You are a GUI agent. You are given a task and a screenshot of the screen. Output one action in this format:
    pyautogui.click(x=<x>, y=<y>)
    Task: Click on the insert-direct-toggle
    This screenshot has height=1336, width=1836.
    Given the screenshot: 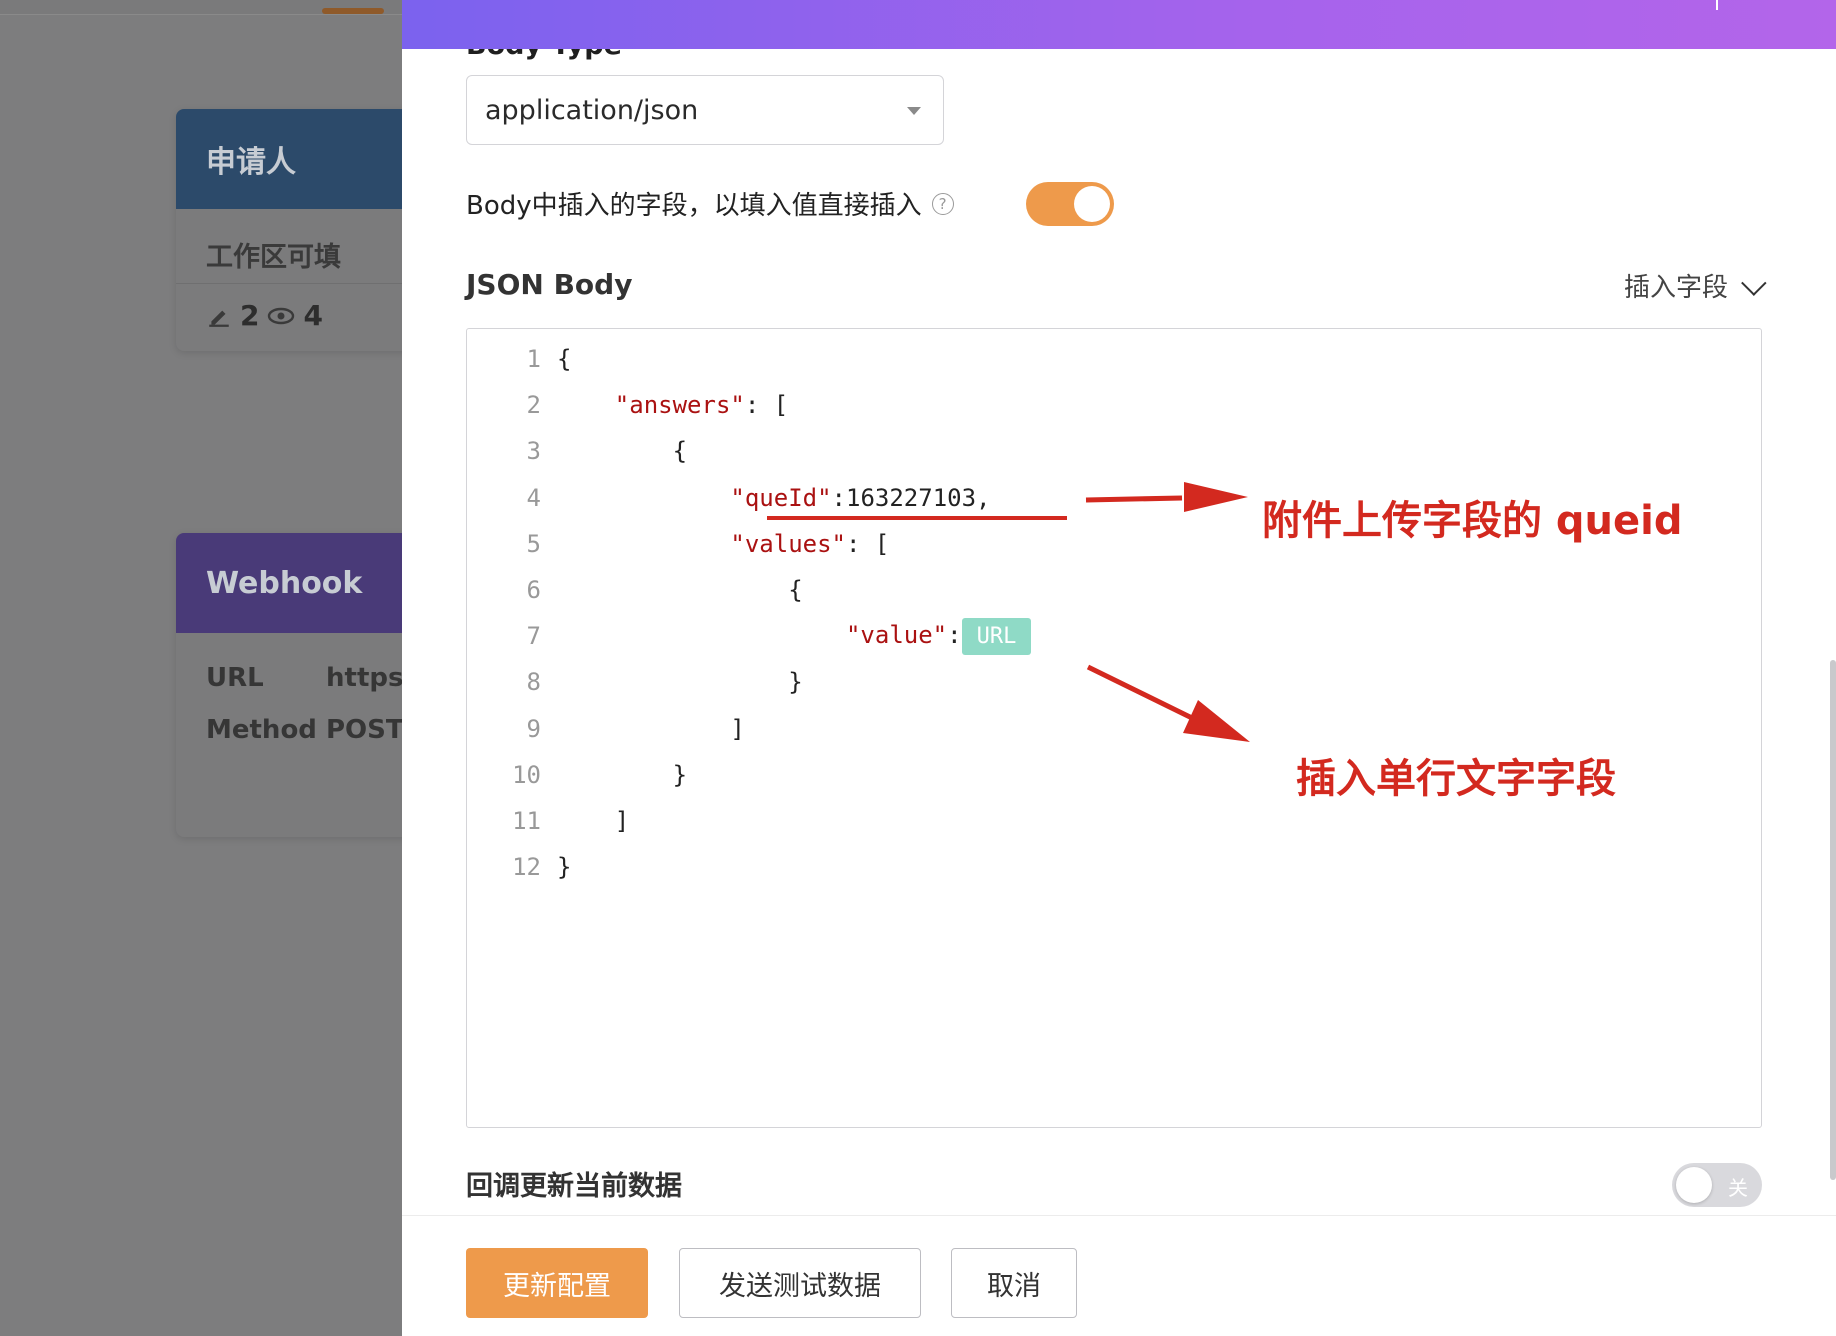 What is the action you would take?
    pyautogui.click(x=1070, y=204)
    